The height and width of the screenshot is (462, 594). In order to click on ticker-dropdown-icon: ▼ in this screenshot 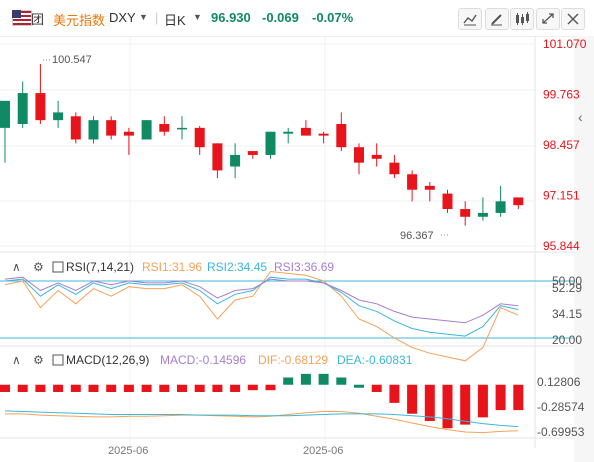, I will do `click(143, 17)`.